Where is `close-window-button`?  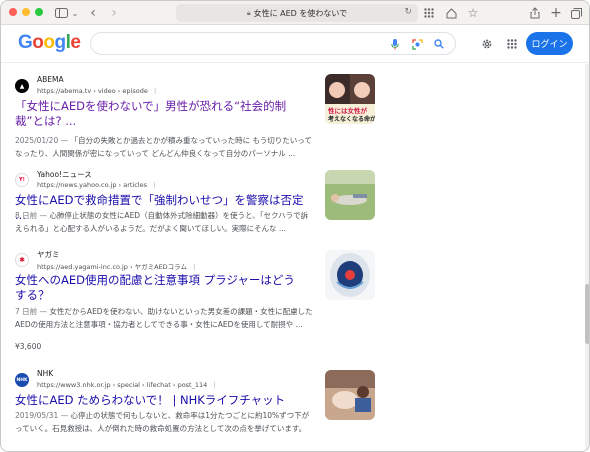 close-window-button is located at coordinates (13, 12).